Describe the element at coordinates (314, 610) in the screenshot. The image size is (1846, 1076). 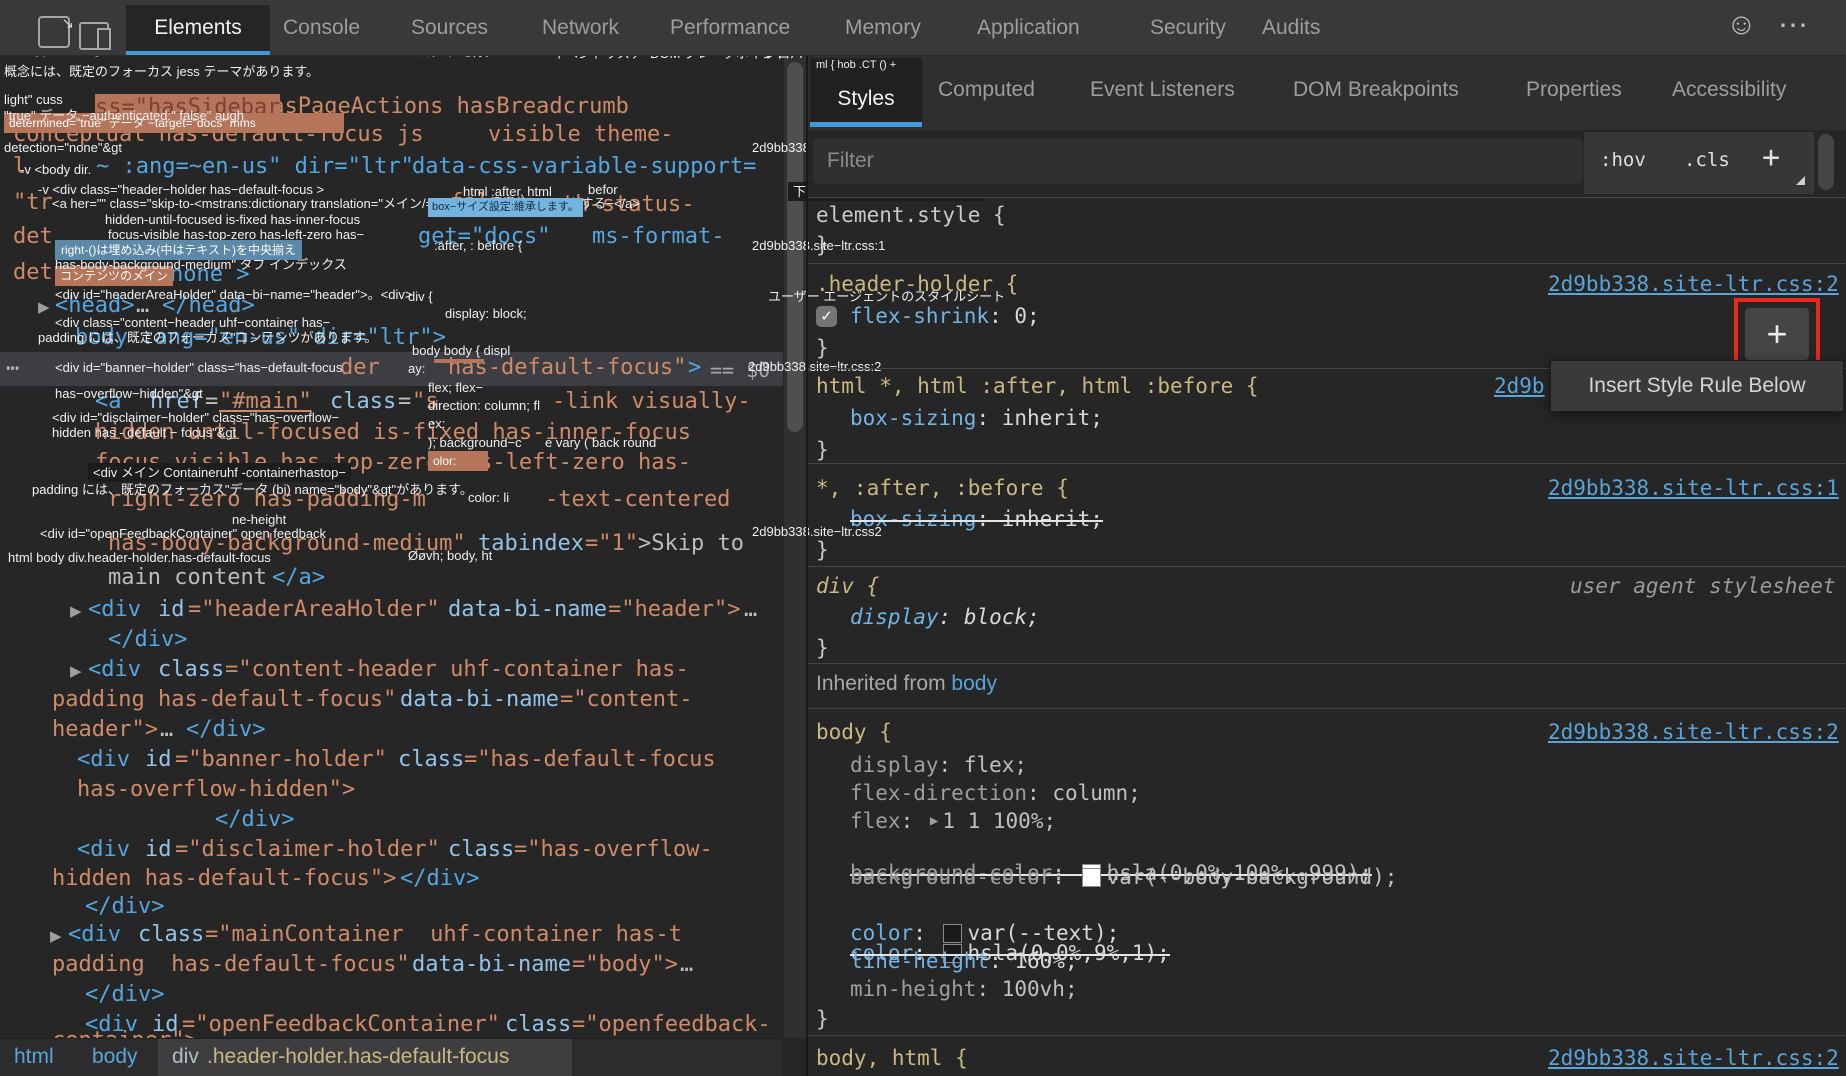
I see `dom-text-fragment: ="headerAreaHolder"` at that location.